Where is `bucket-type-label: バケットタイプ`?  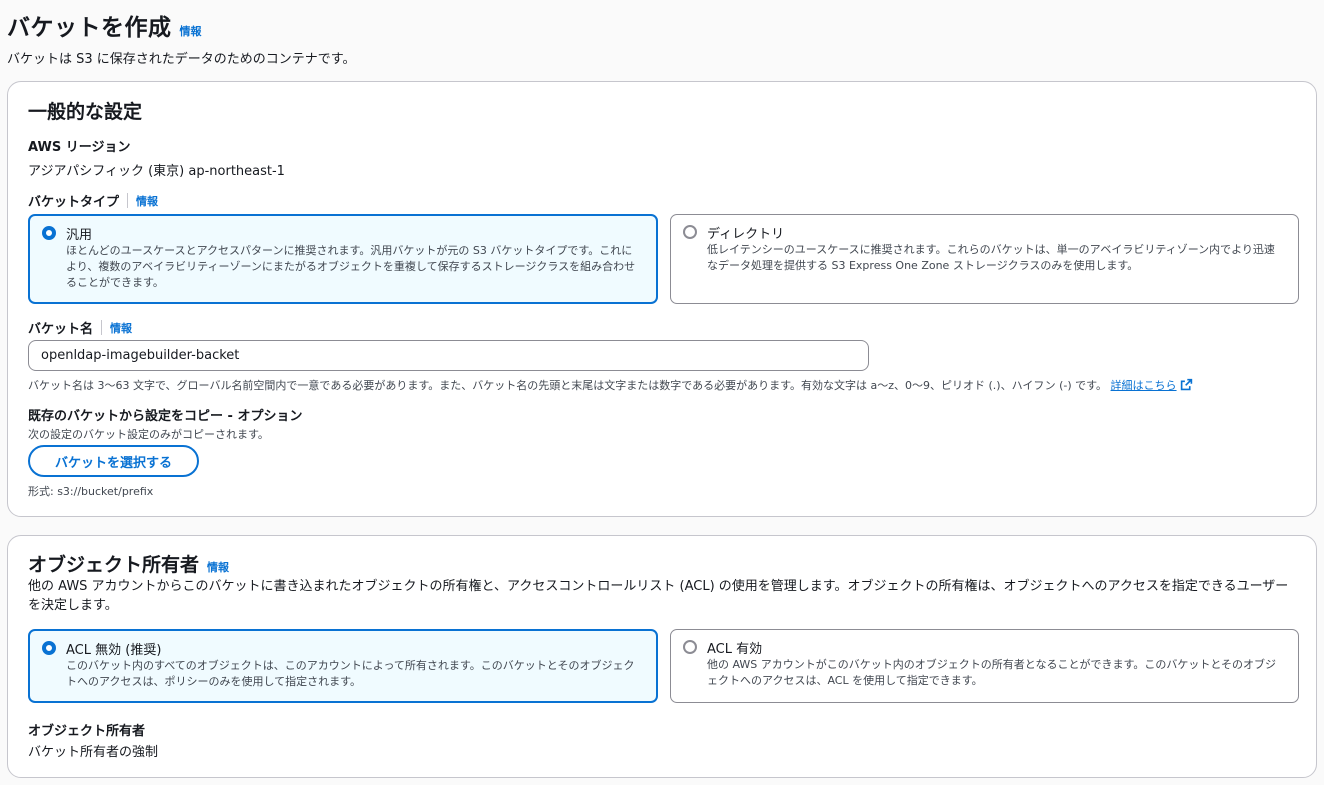
bucket-type-label: バケットタイプ is located at coordinates (74, 202).